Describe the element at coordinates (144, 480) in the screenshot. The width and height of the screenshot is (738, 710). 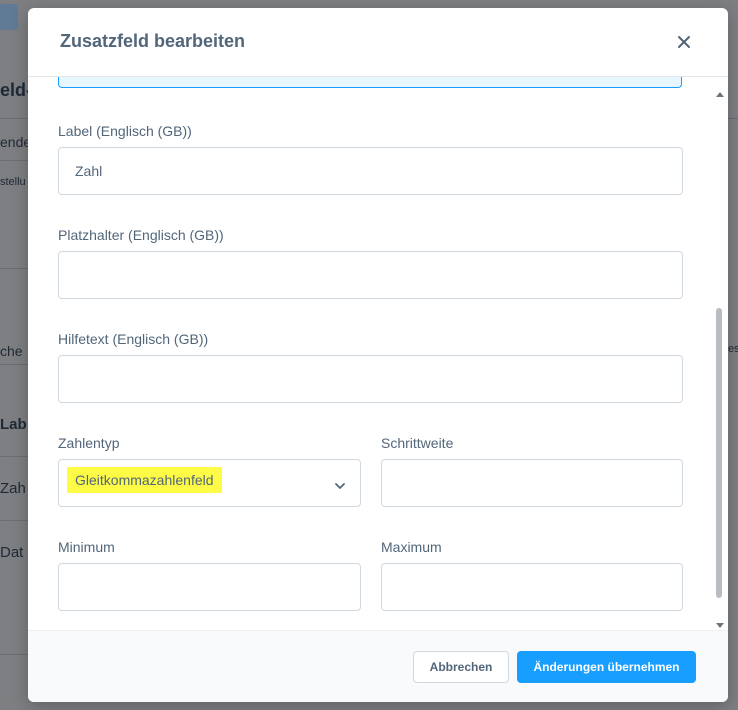
I see `number-type-selected-value: Gleitkommazahlenfeld` at that location.